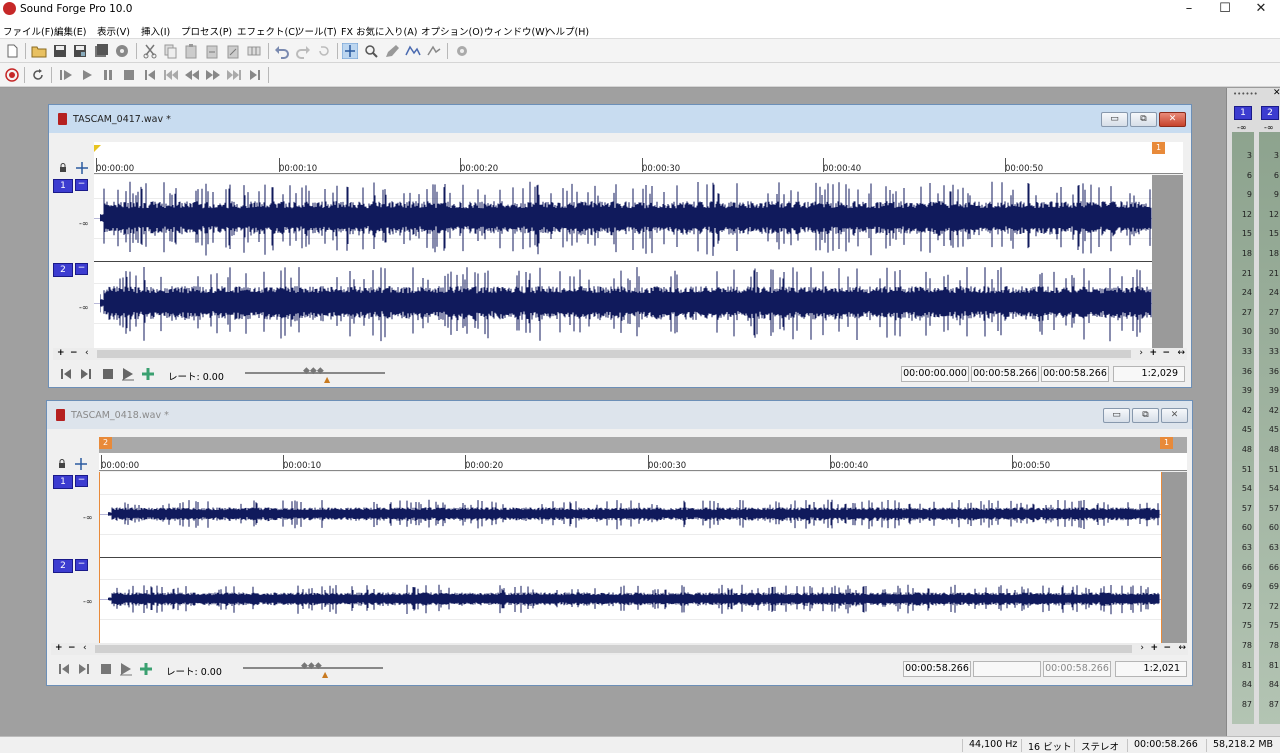 The image size is (1280, 753). What do you see at coordinates (1153, 353) in the screenshot?
I see `level-zoom-in-button: +` at bounding box center [1153, 353].